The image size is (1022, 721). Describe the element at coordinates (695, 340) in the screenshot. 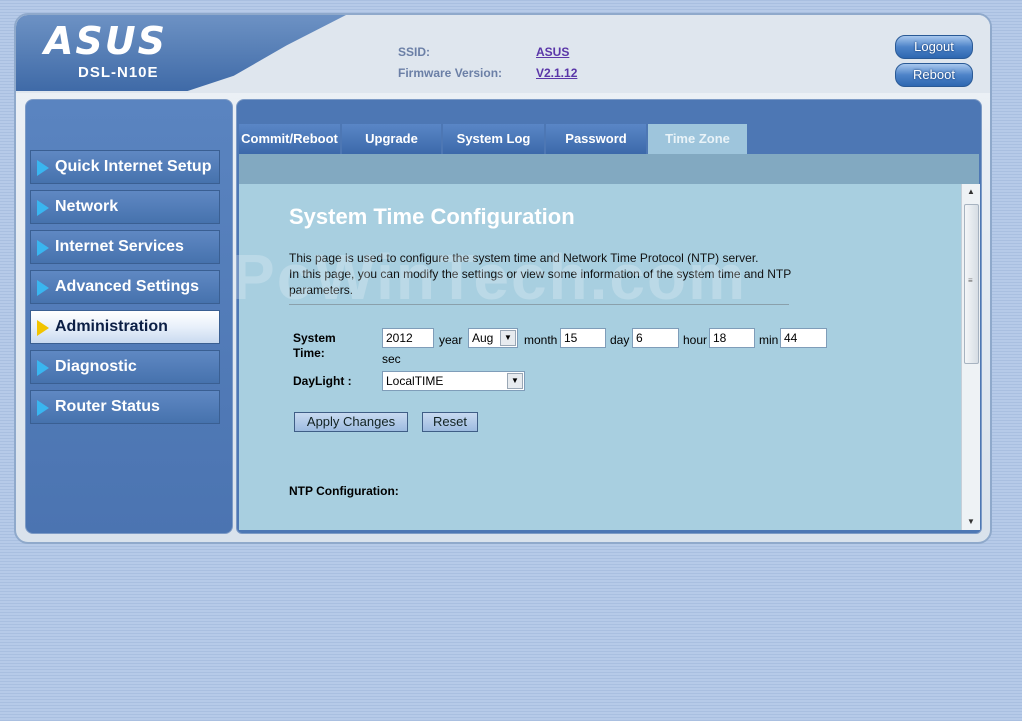

I see `hour-unit: hour` at that location.